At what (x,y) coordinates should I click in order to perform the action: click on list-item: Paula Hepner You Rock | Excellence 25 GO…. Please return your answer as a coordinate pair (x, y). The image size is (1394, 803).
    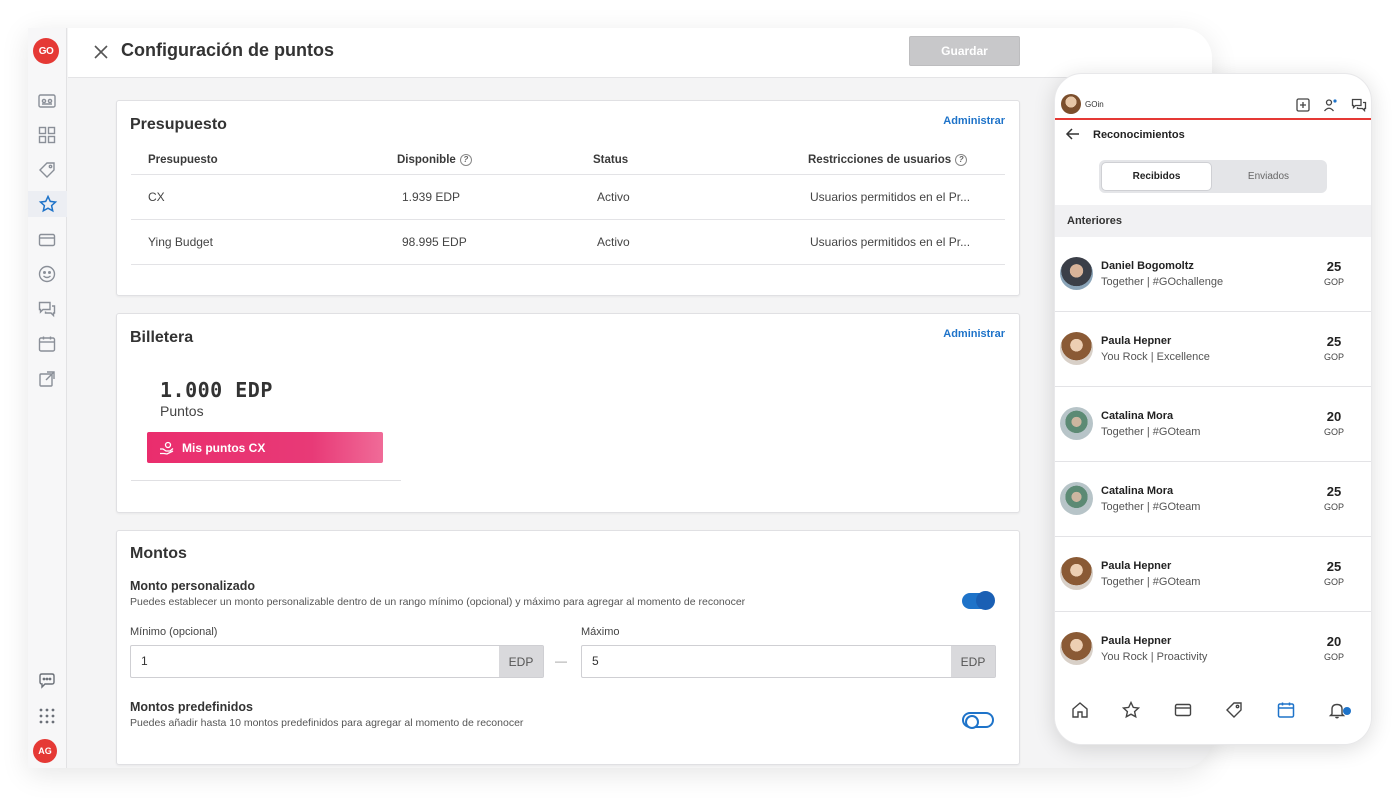
    Looking at the image, I should click on (1213, 349).